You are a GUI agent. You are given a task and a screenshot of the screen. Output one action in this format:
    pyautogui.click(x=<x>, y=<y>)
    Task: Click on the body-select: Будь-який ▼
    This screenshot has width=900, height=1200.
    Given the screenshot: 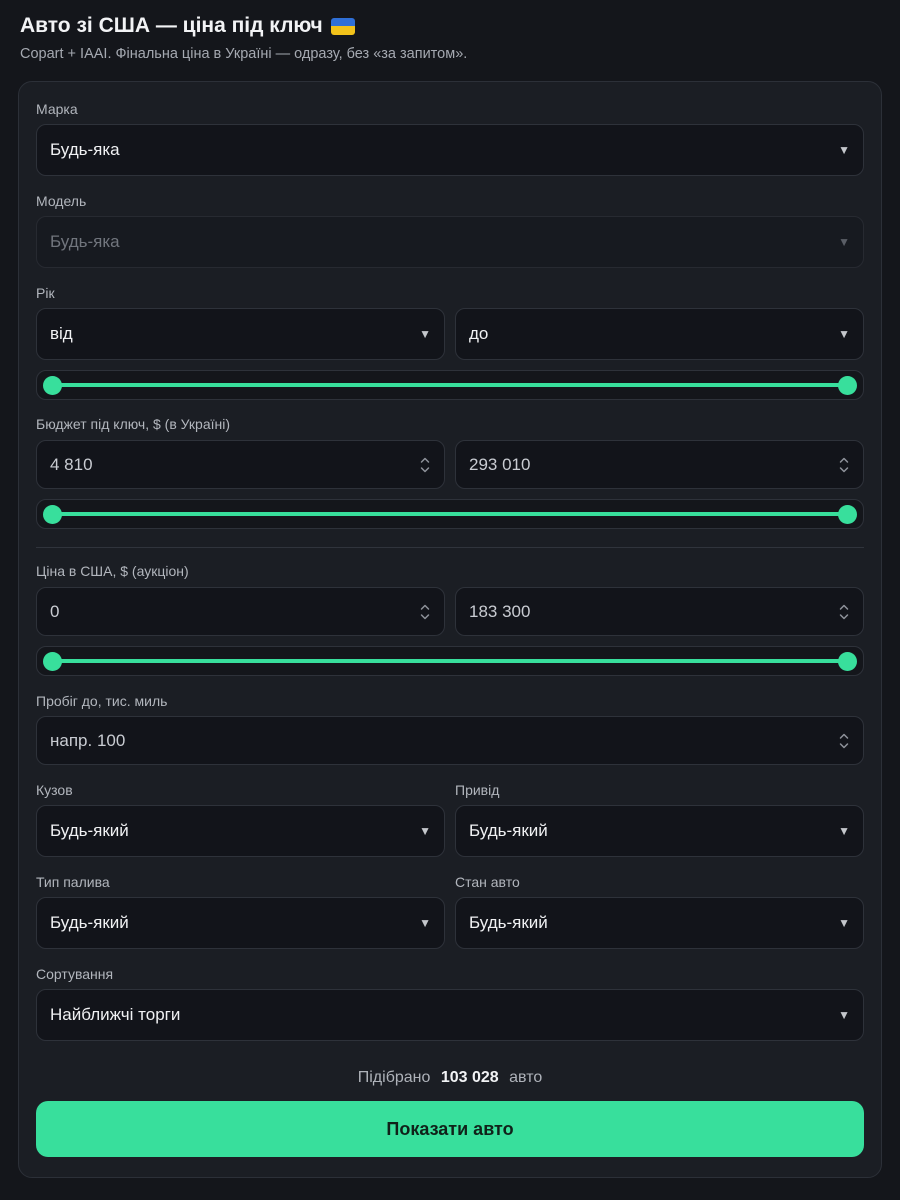 What is the action you would take?
    pyautogui.click(x=240, y=831)
    